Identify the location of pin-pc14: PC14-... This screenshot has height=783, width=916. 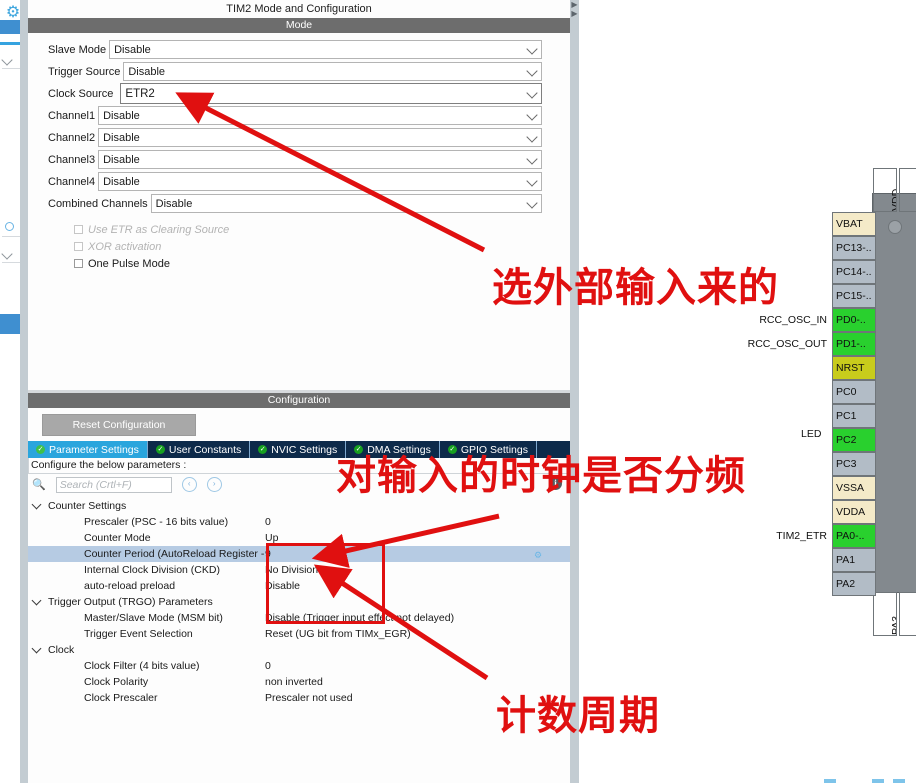
(854, 272).